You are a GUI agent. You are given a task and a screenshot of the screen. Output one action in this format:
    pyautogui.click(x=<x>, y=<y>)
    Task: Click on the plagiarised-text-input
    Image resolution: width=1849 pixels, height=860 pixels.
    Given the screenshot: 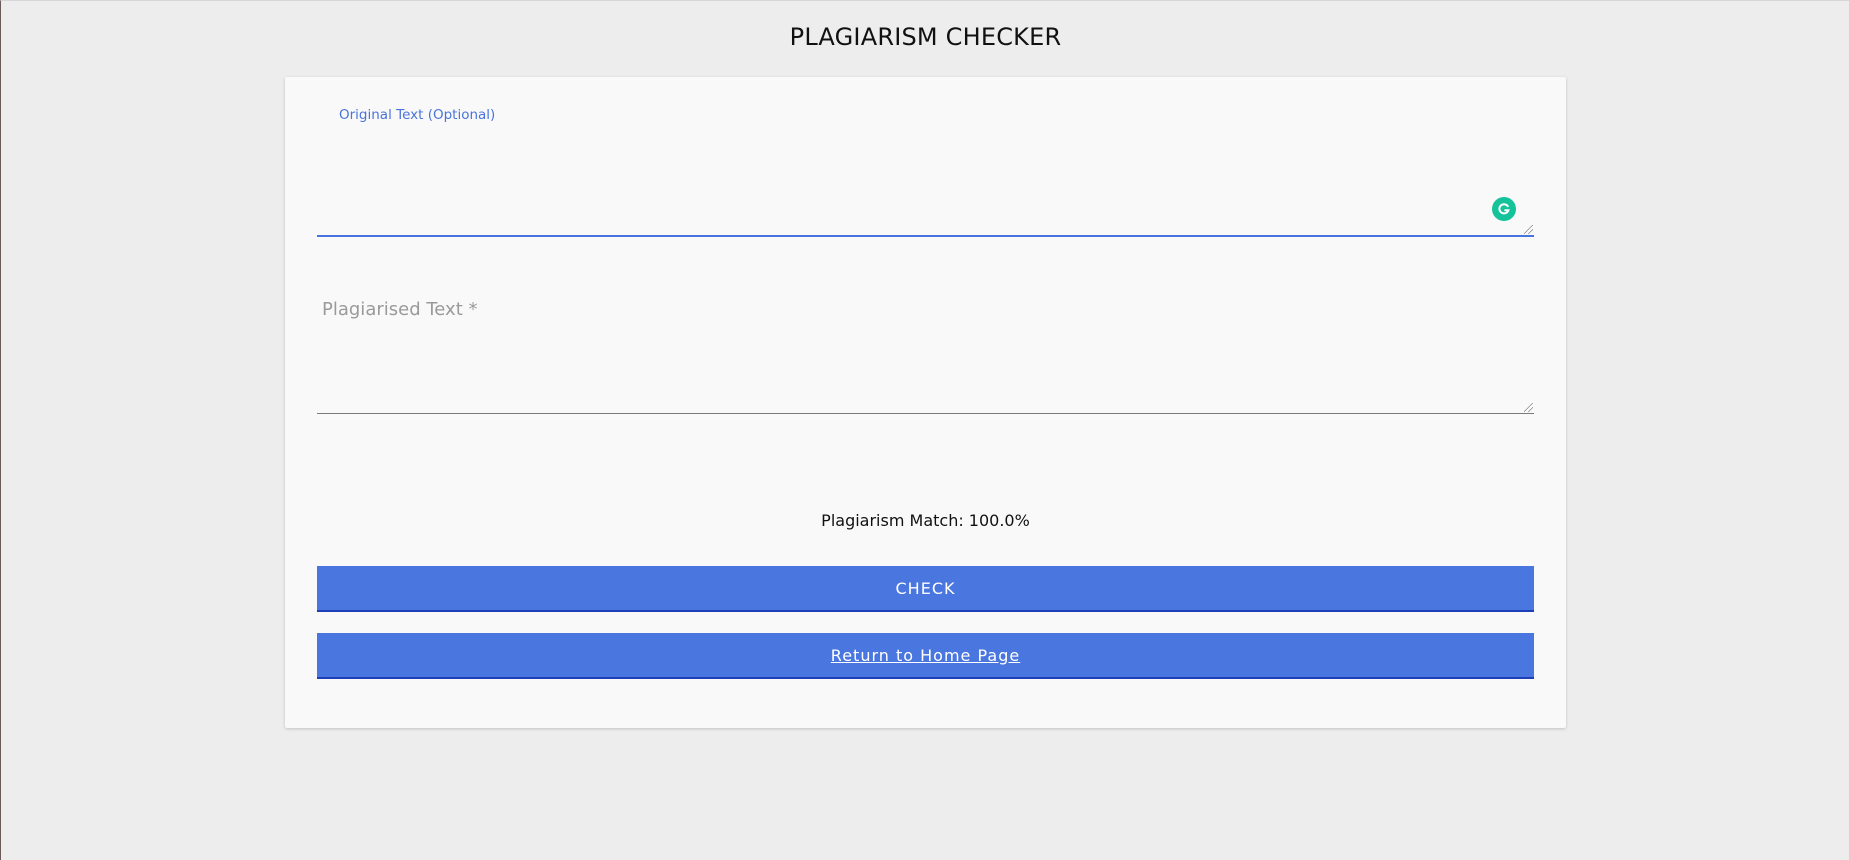 What is the action you would take?
    pyautogui.click(x=925, y=351)
    